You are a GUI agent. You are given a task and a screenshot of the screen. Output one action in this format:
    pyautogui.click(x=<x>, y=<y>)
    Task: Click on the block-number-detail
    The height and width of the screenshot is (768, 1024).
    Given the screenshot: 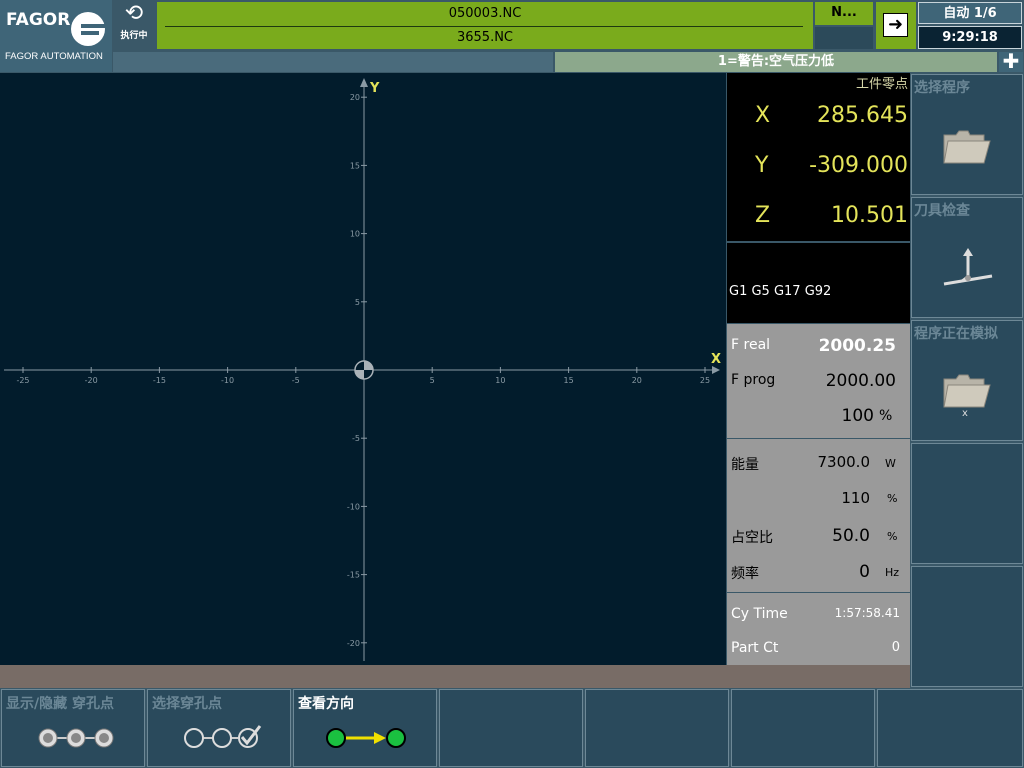 What is the action you would take?
    pyautogui.click(x=844, y=38)
    